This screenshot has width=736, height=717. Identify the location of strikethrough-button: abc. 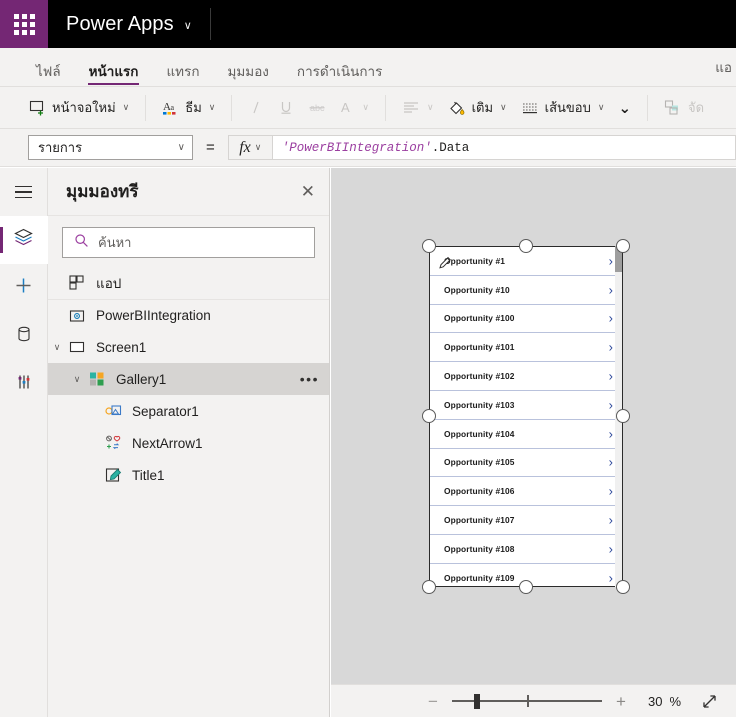
(317, 108).